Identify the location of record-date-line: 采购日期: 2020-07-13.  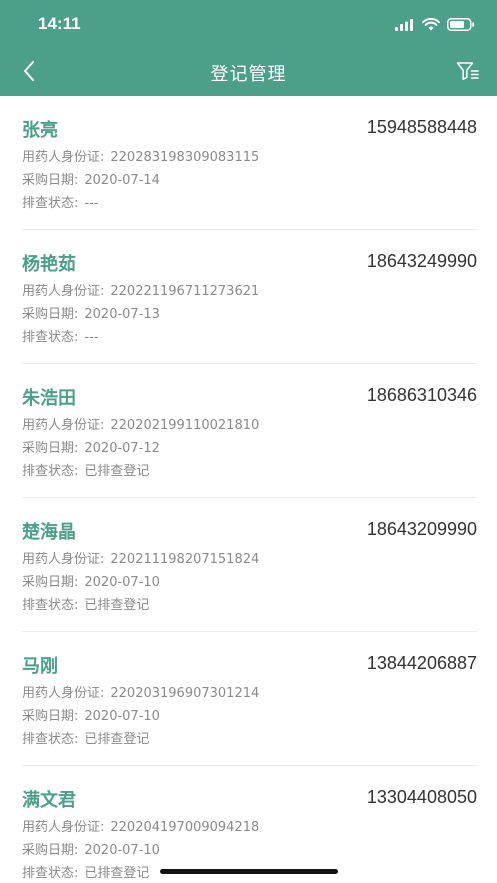
(91, 312).